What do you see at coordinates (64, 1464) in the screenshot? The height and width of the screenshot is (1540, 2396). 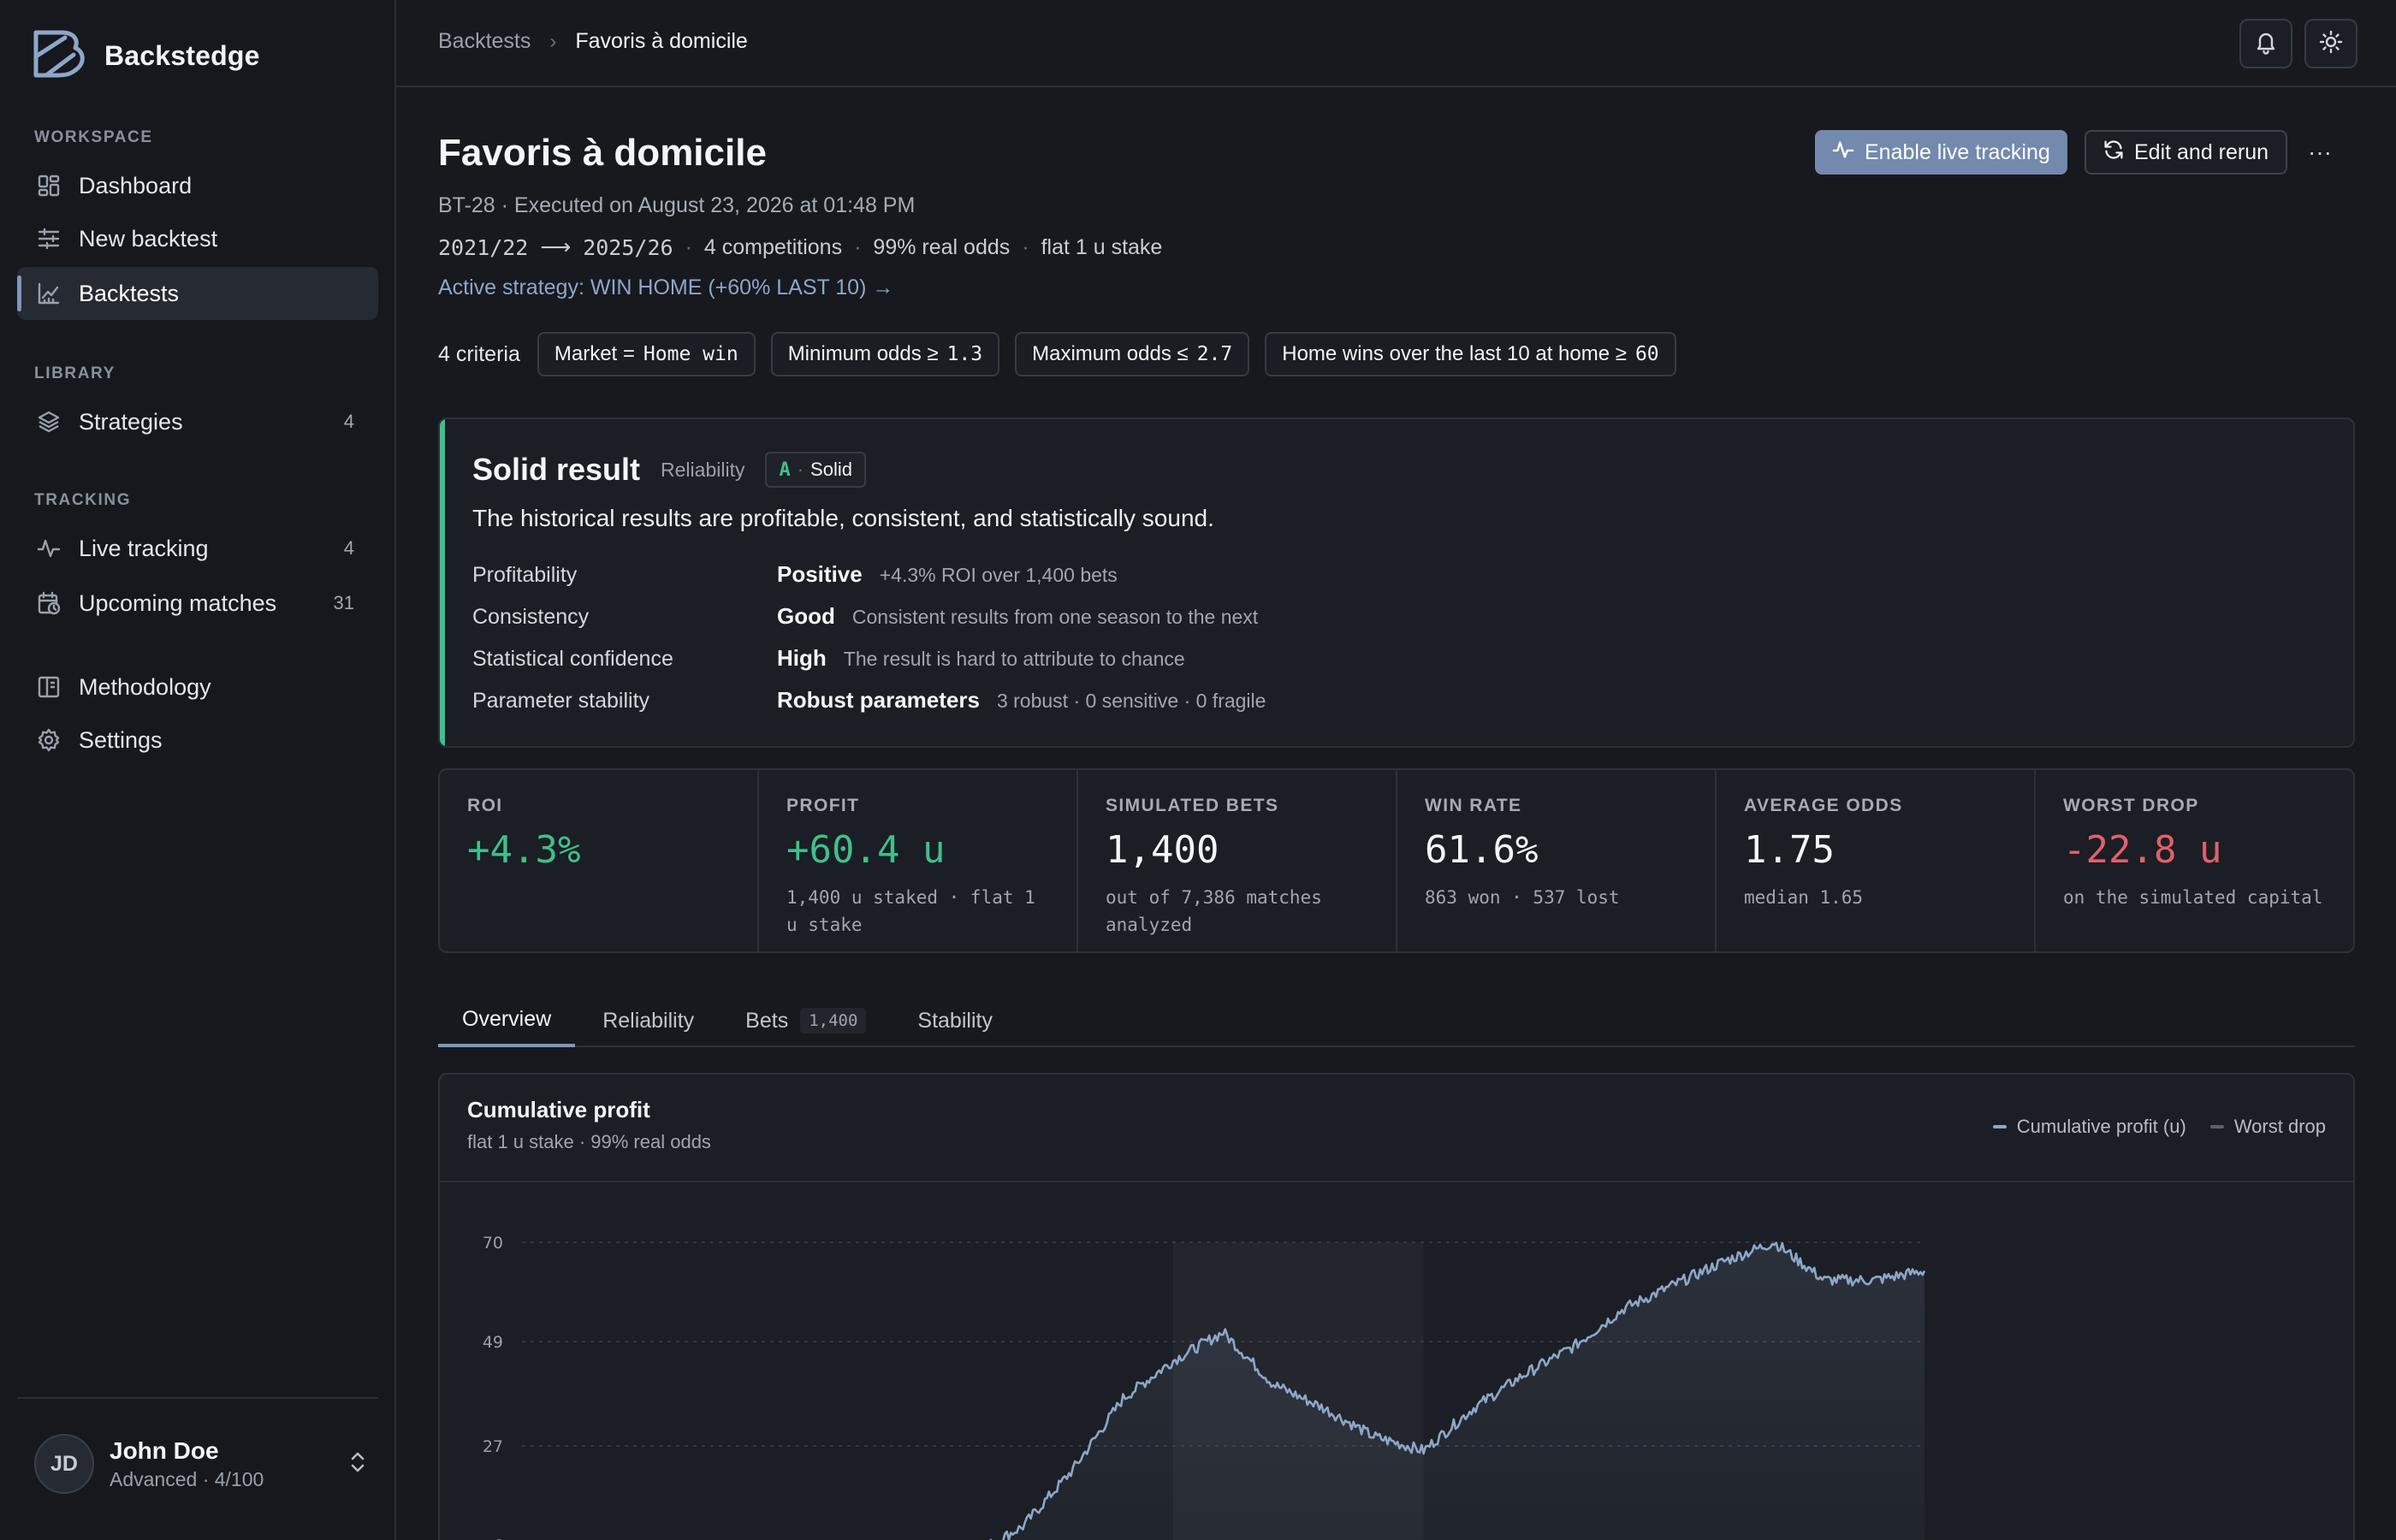 I see `avatar: JD` at bounding box center [64, 1464].